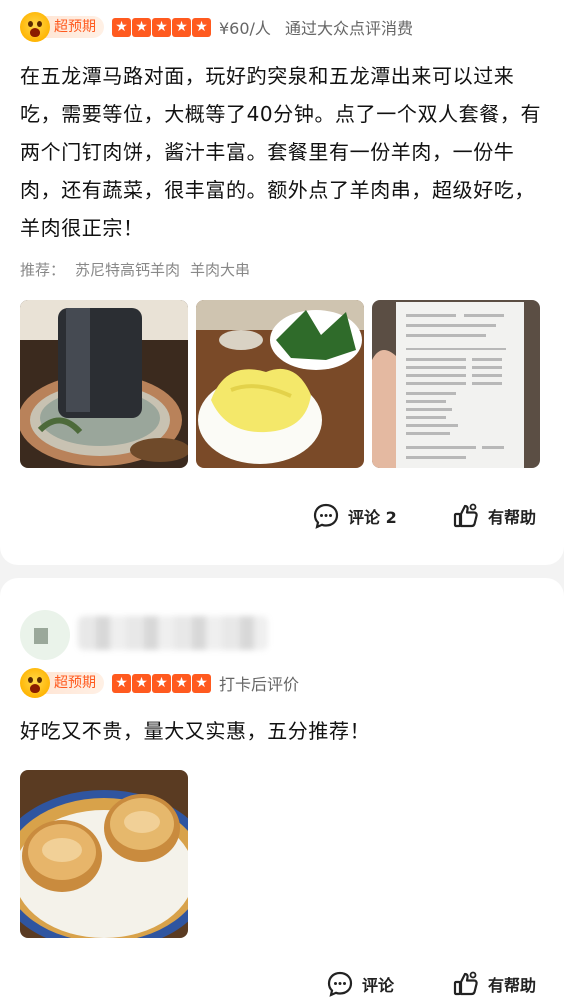 The image size is (564, 1008). What do you see at coordinates (456, 384) in the screenshot?
I see `receipt-photo` at bounding box center [456, 384].